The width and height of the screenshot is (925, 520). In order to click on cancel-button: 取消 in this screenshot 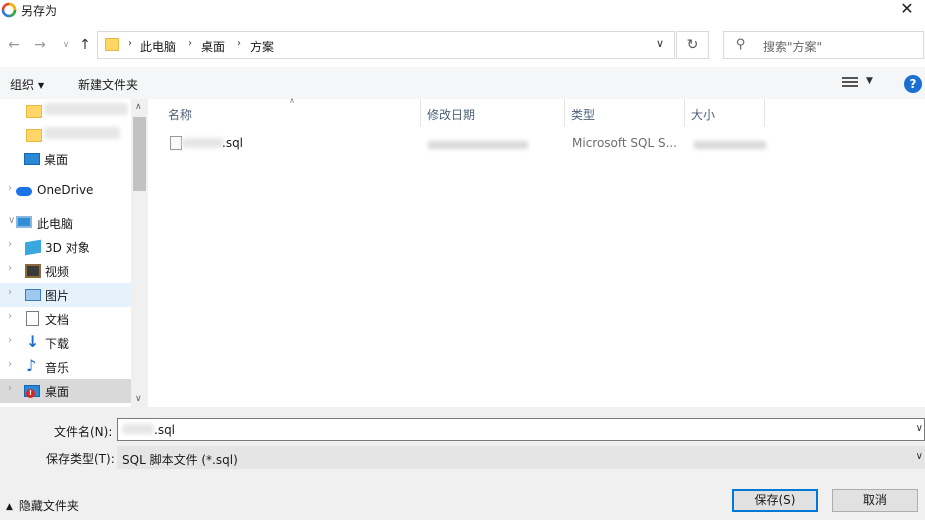, I will do `click(875, 500)`.